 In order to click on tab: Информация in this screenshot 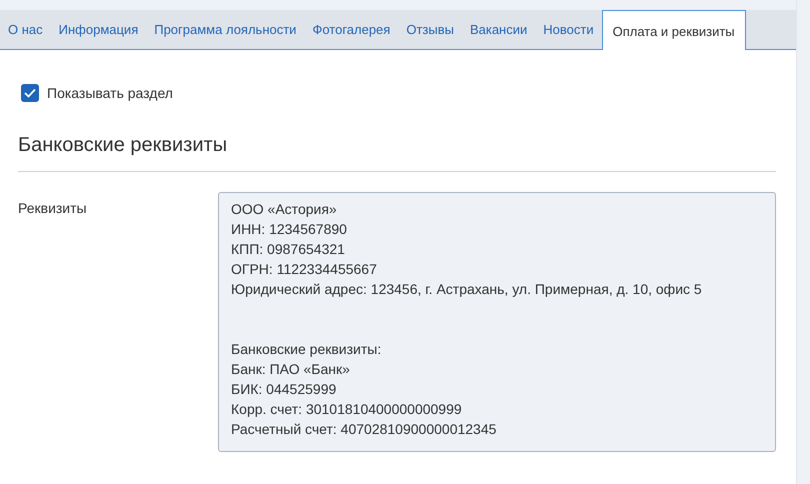, I will do `click(98, 29)`.